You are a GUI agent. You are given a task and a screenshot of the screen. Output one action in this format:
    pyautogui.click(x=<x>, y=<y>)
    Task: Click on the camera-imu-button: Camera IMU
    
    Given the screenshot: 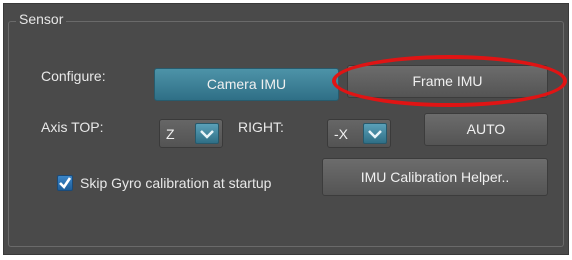 What is the action you would take?
    pyautogui.click(x=246, y=84)
    